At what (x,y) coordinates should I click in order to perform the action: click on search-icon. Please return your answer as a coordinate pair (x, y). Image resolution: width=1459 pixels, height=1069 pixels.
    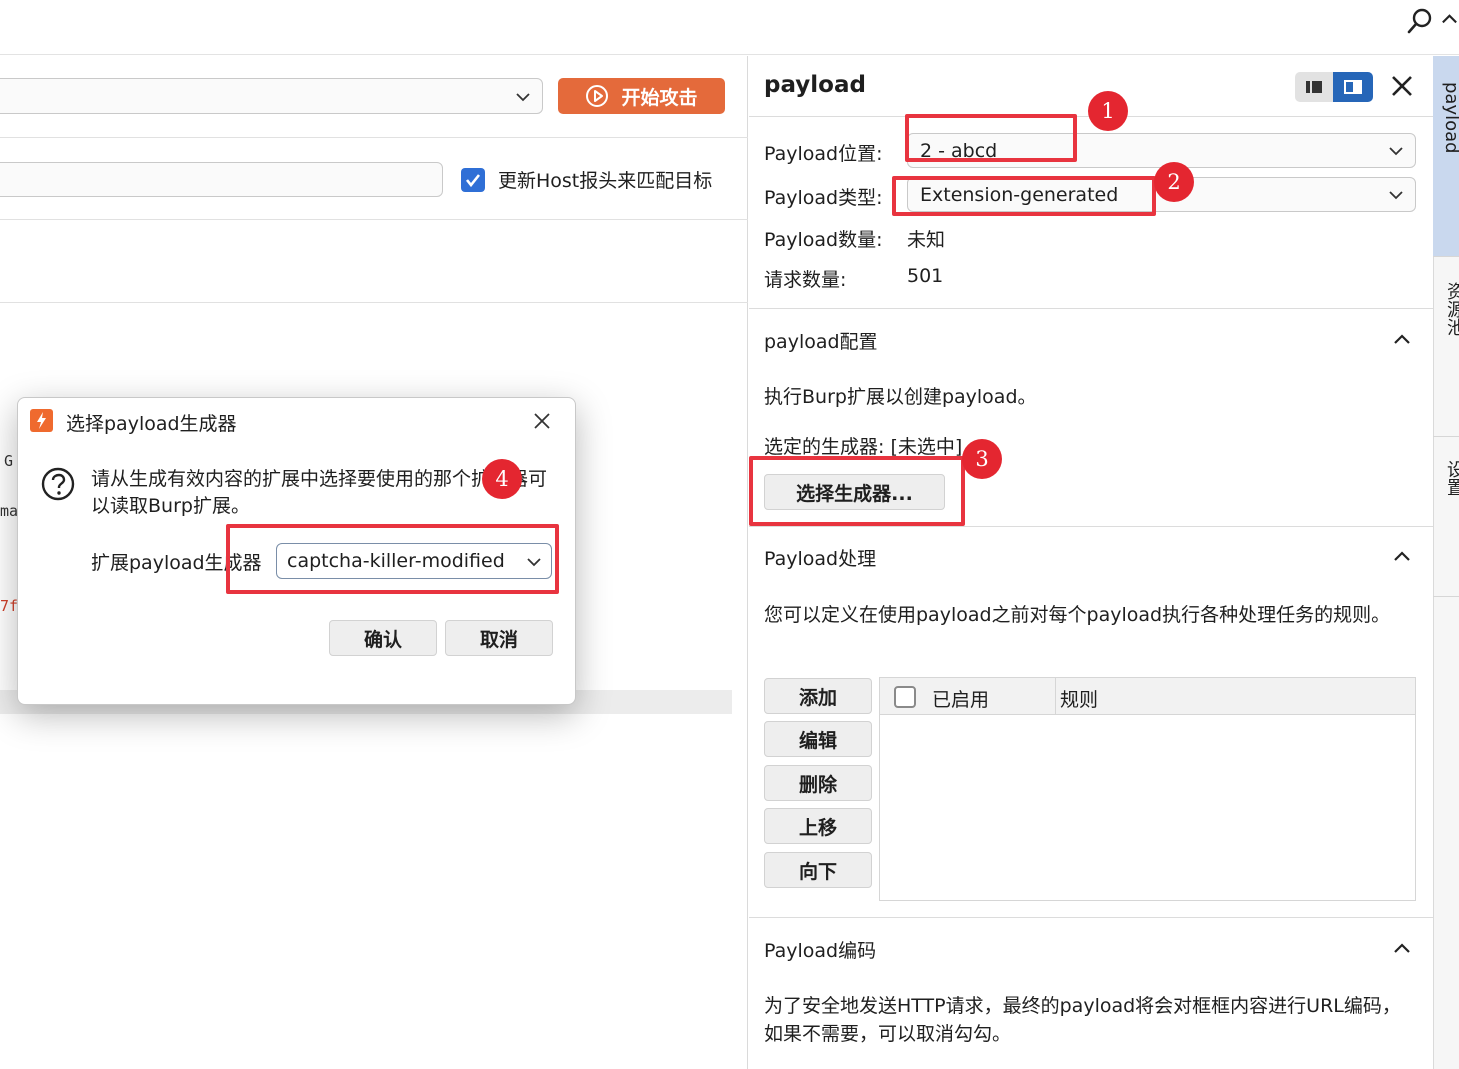
    Looking at the image, I should click on (1421, 21).